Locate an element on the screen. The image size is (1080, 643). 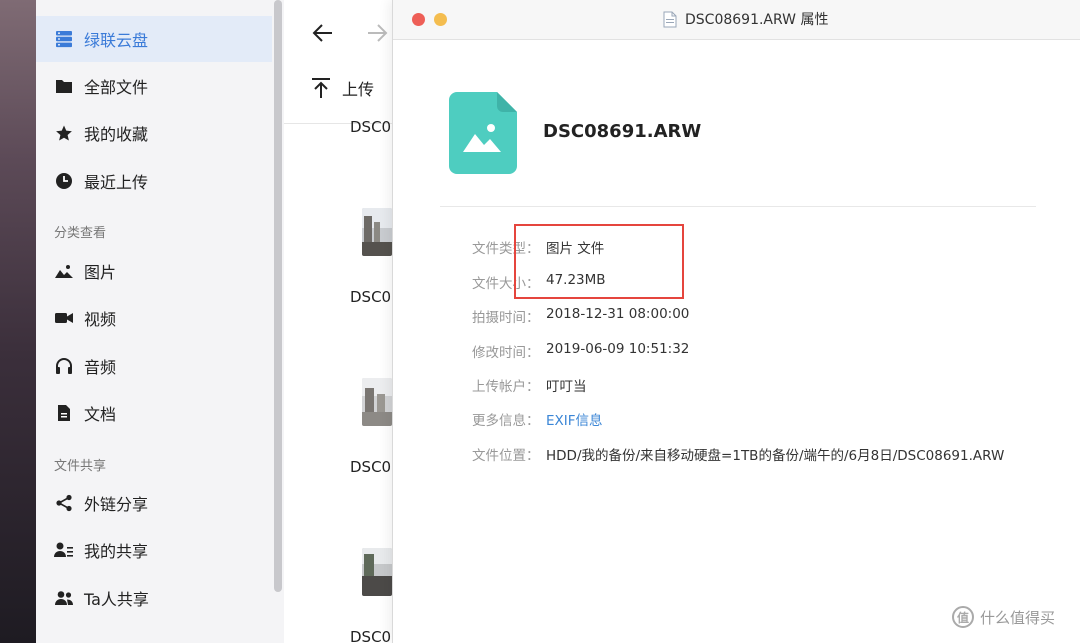
highlight-annotation-box is located at coordinates (599, 261).